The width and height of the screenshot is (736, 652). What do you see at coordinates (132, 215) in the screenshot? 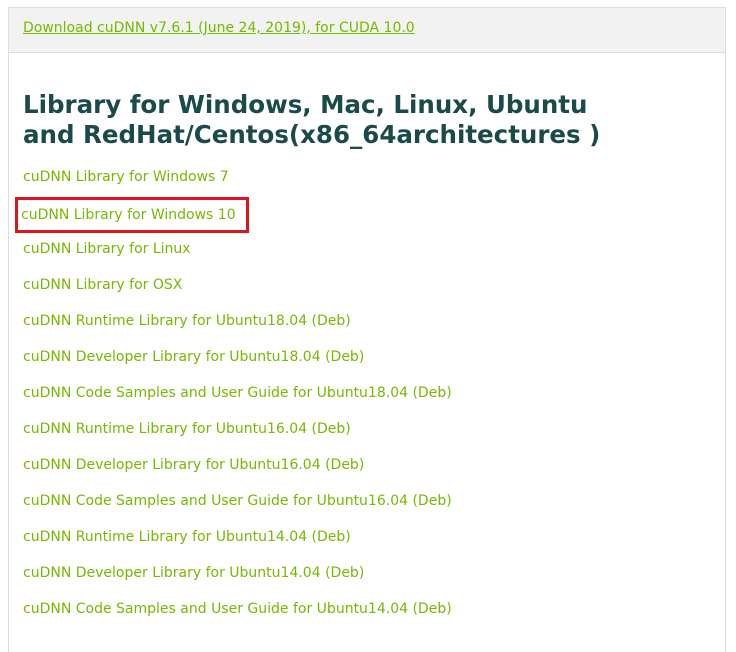
I see `link-windows-10: cuDNN Library for Windows 10` at bounding box center [132, 215].